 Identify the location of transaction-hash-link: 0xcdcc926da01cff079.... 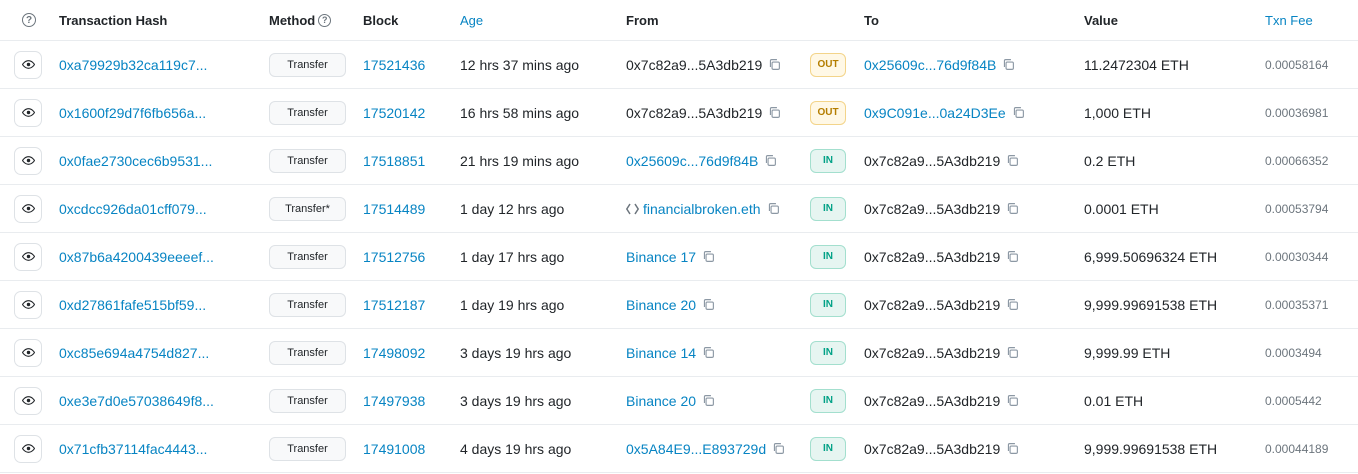
(133, 209).